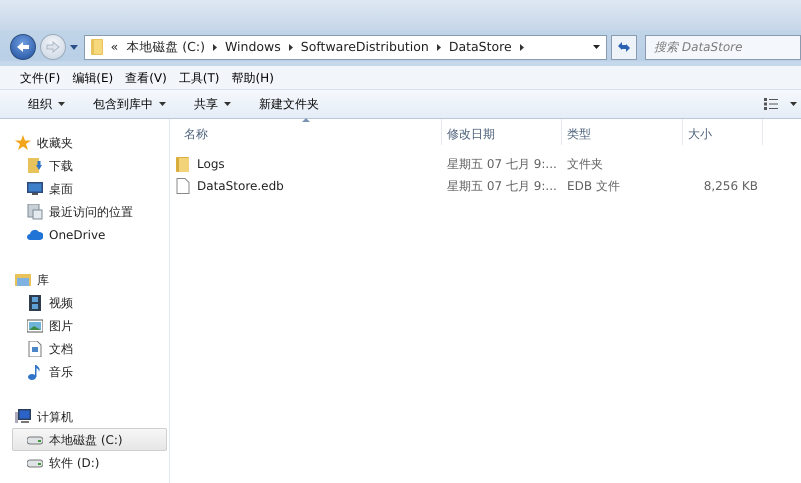  I want to click on toolbar-button: 组织, so click(46, 104).